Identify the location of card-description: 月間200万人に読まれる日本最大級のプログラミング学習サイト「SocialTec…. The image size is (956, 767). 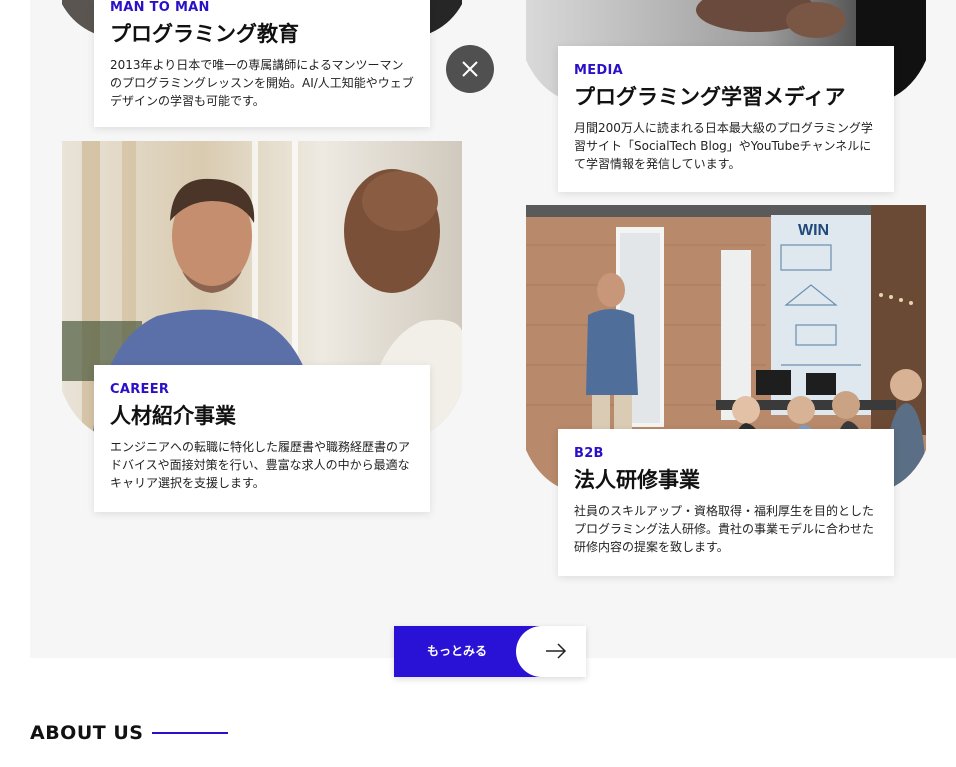
(723, 146).